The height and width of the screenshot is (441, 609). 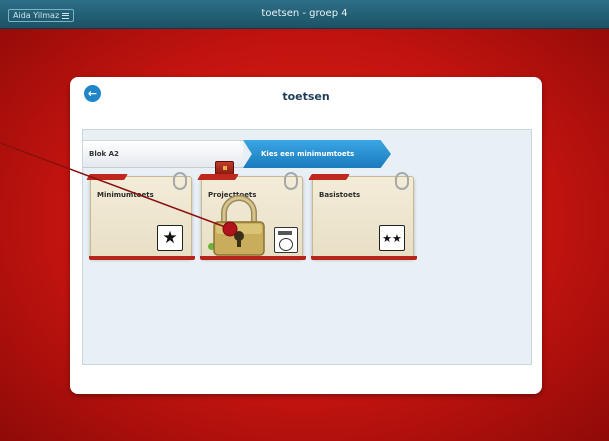 What do you see at coordinates (170, 238) in the screenshot?
I see `star-icon: ★` at bounding box center [170, 238].